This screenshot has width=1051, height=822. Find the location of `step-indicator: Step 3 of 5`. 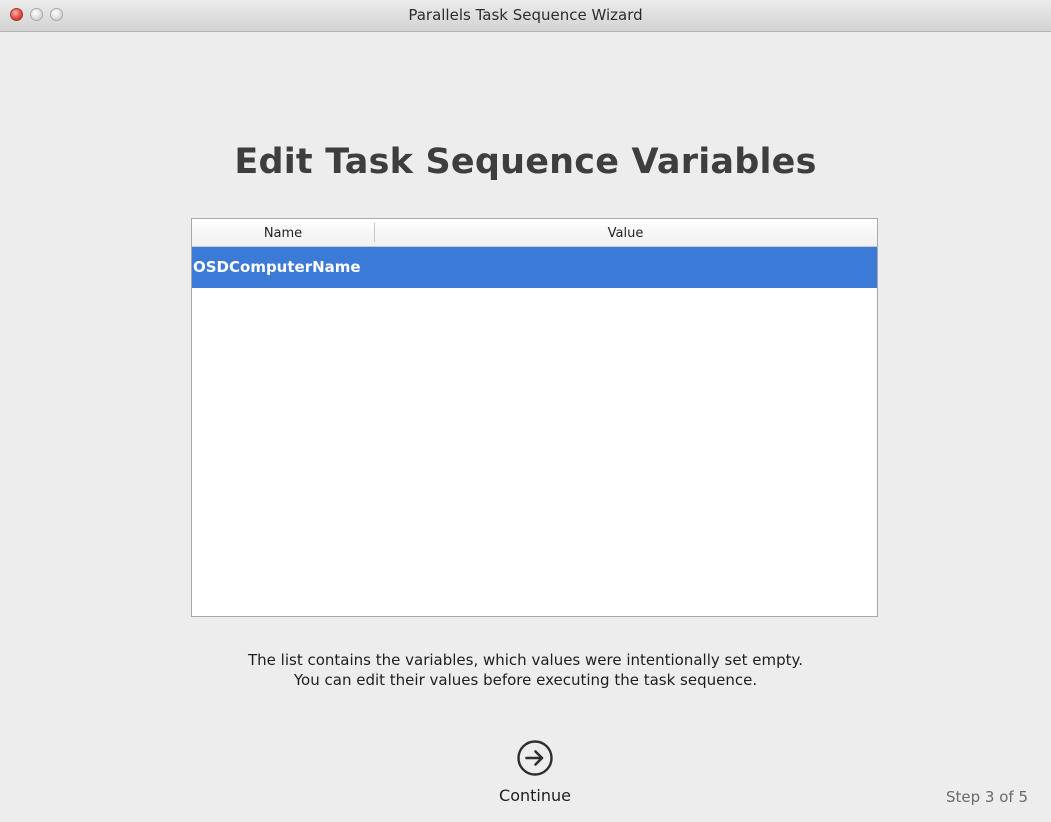

step-indicator: Step 3 of 5 is located at coordinates (986, 797).